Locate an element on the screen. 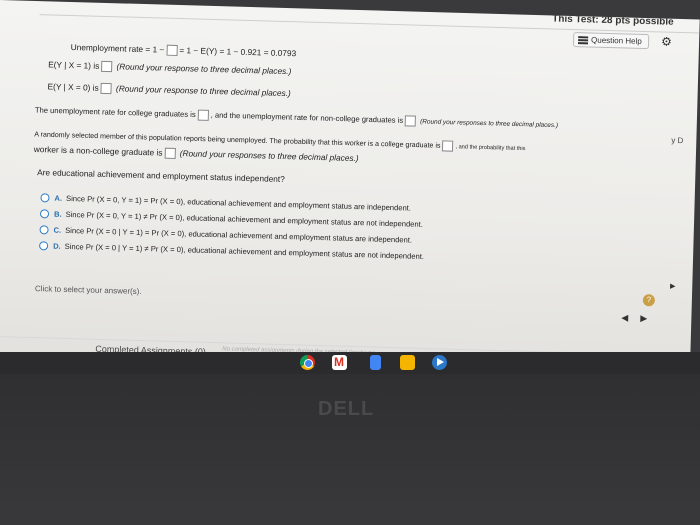 This screenshot has width=700, height=525. unemployment-rate-input is located at coordinates (172, 50).